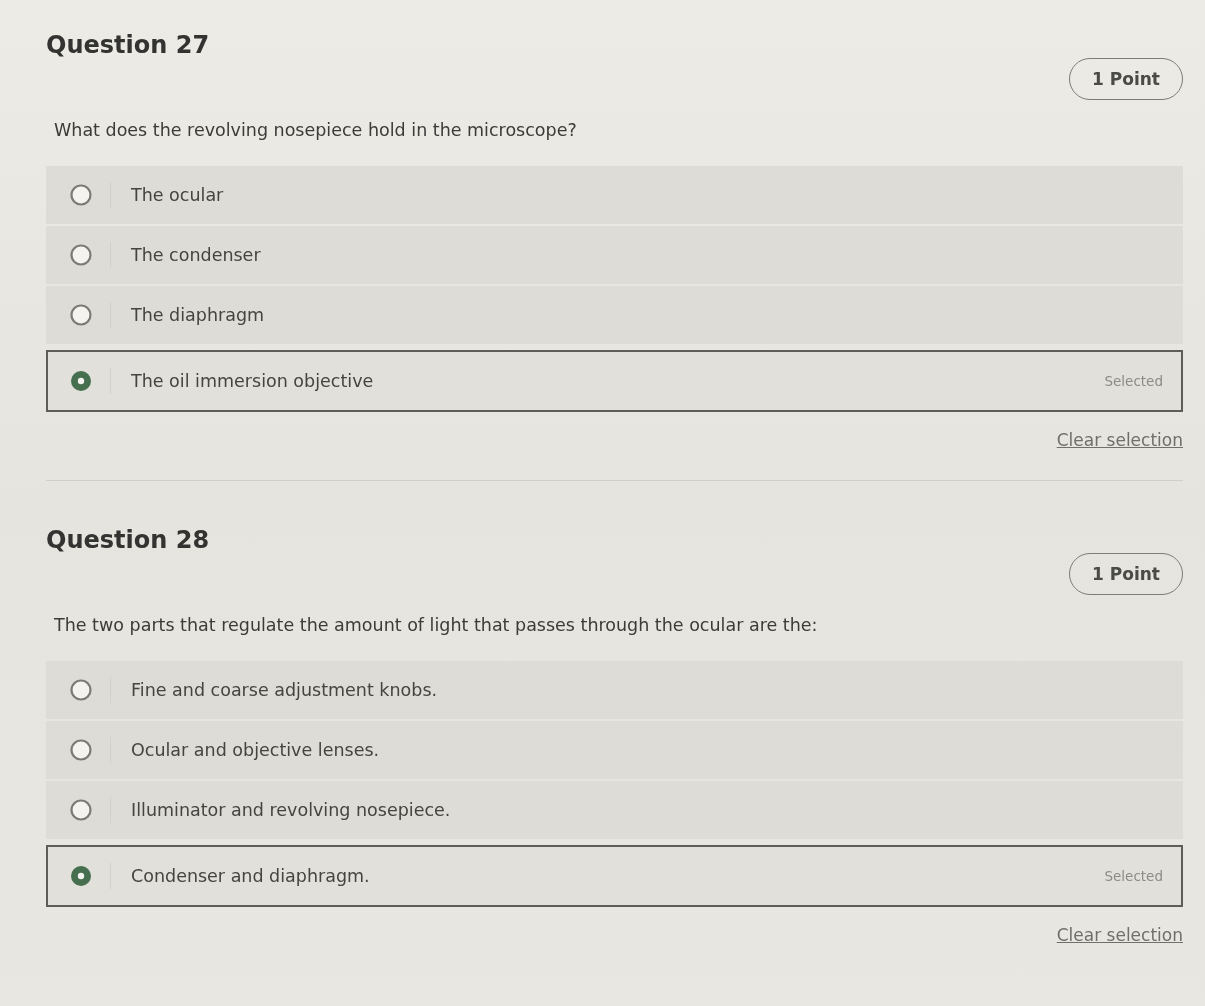 Image resolution: width=1205 pixels, height=1006 pixels. What do you see at coordinates (128, 45) in the screenshot?
I see `question-title: Question 27` at bounding box center [128, 45].